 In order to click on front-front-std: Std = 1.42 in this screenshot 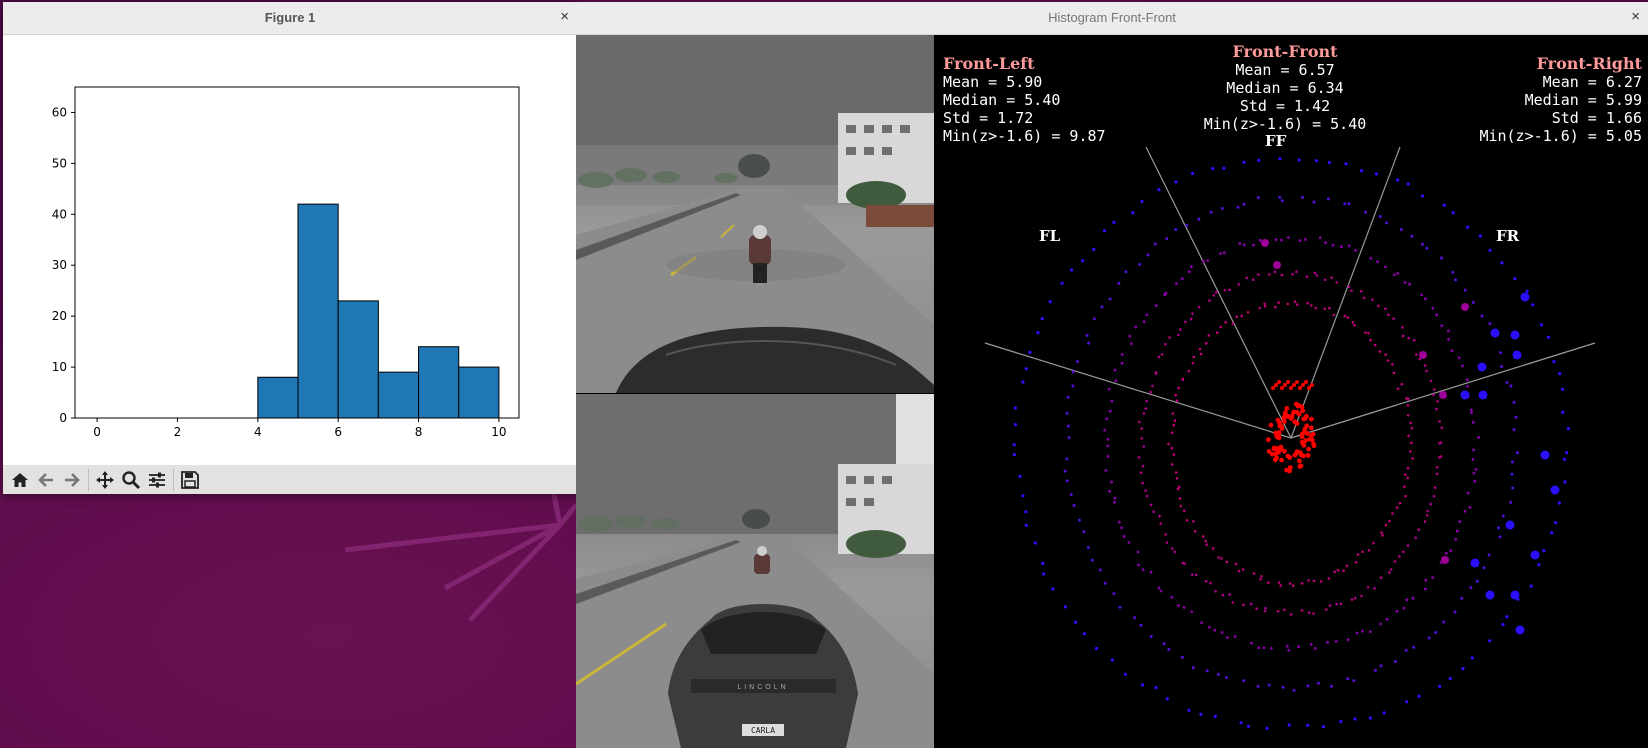, I will do `click(1285, 106)`.